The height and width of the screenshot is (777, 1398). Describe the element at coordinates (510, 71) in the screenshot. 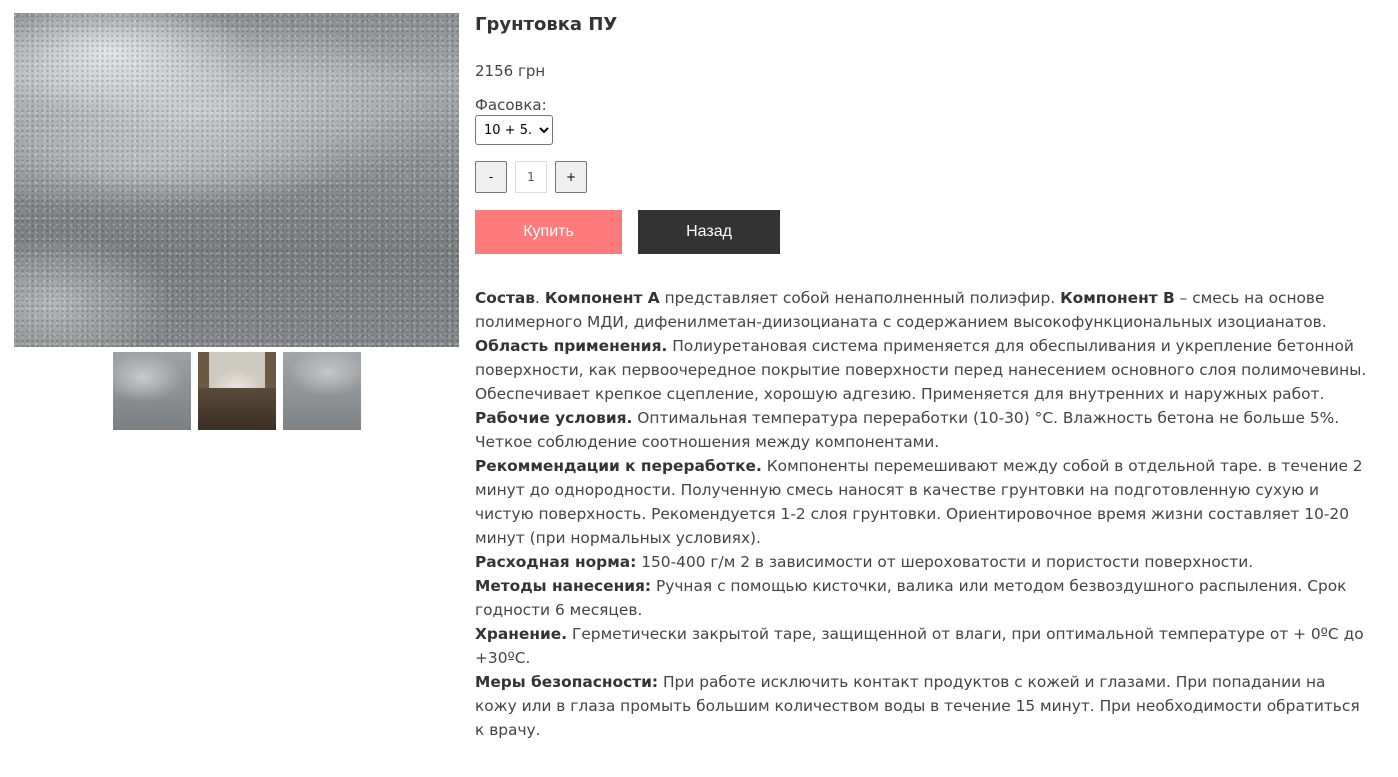

I see `product-price: 2156 грн` at that location.